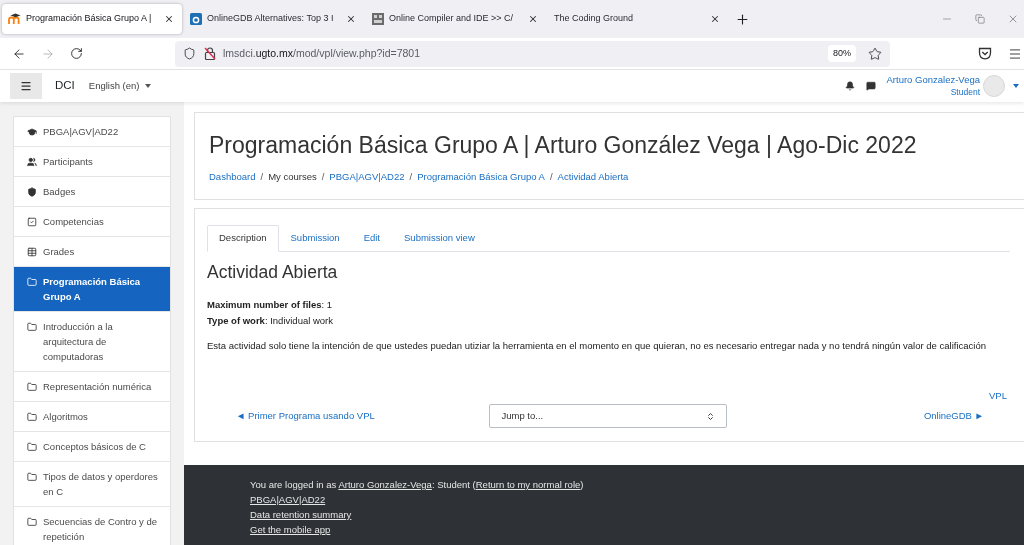 This screenshot has width=1024, height=545. Describe the element at coordinates (965, 92) in the screenshot. I see `user-role-text: Student` at that location.